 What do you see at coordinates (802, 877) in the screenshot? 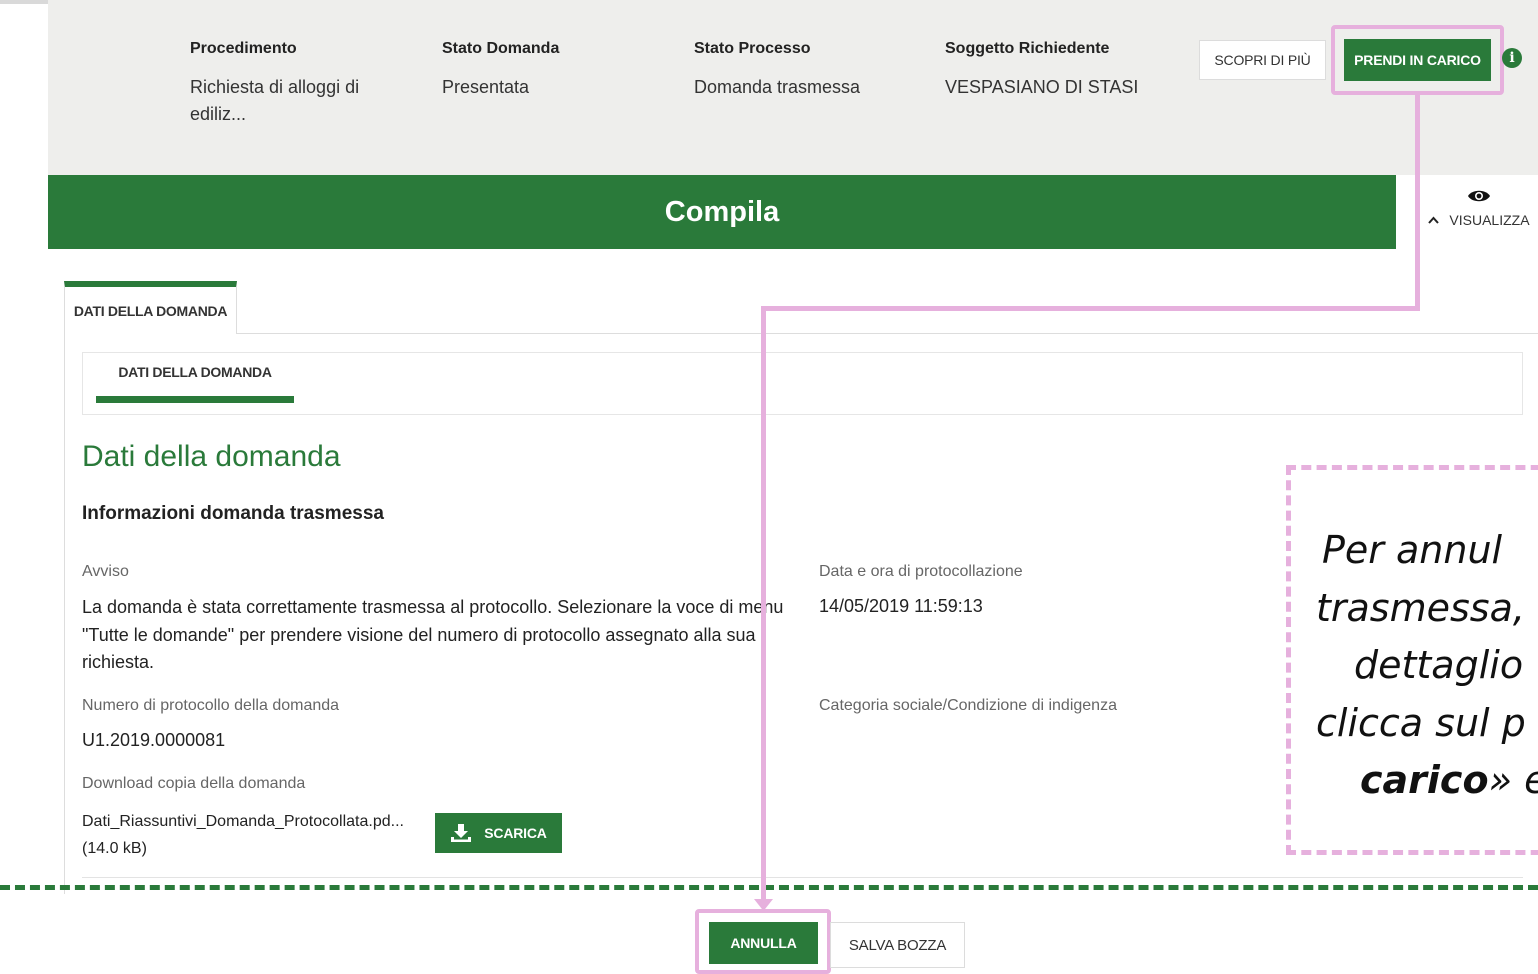
I see `content-bottom-rule` at bounding box center [802, 877].